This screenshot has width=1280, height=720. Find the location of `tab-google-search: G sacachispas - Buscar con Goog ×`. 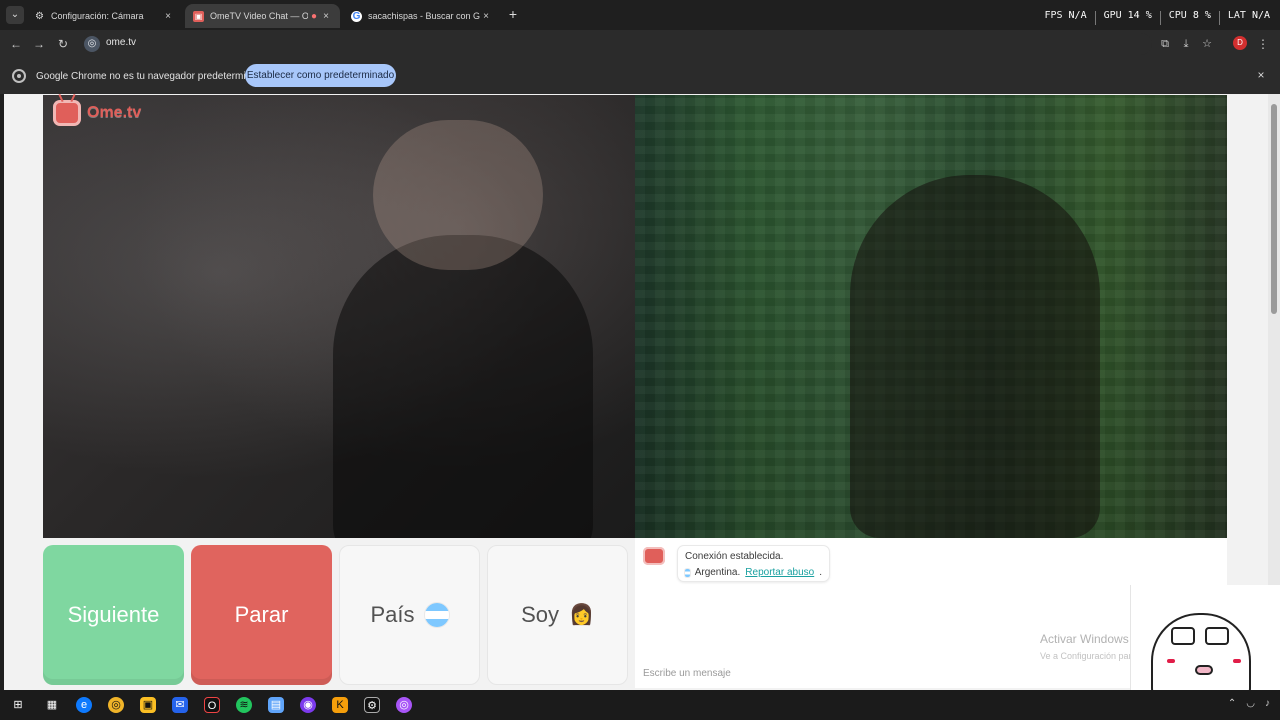

tab-google-search: G sacachispas - Buscar con Goog × is located at coordinates (421, 16).